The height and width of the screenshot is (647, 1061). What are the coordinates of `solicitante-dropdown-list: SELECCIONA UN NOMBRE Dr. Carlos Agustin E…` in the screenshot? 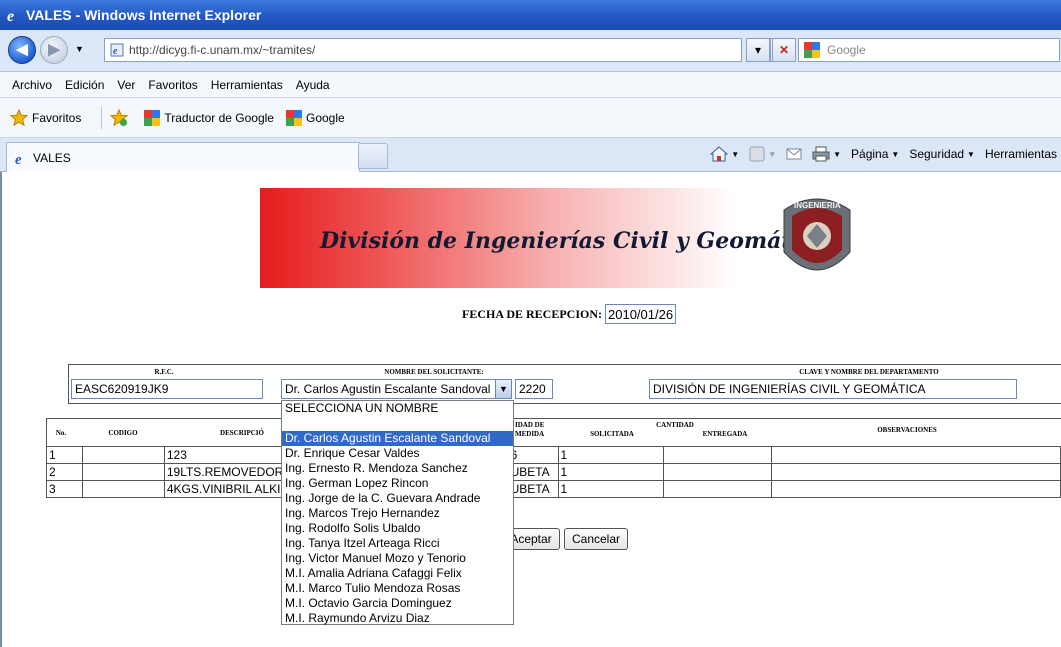 It's located at (397, 512).